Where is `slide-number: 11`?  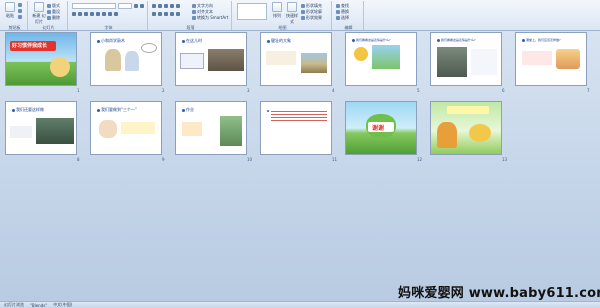 slide-number: 11 is located at coordinates (335, 159).